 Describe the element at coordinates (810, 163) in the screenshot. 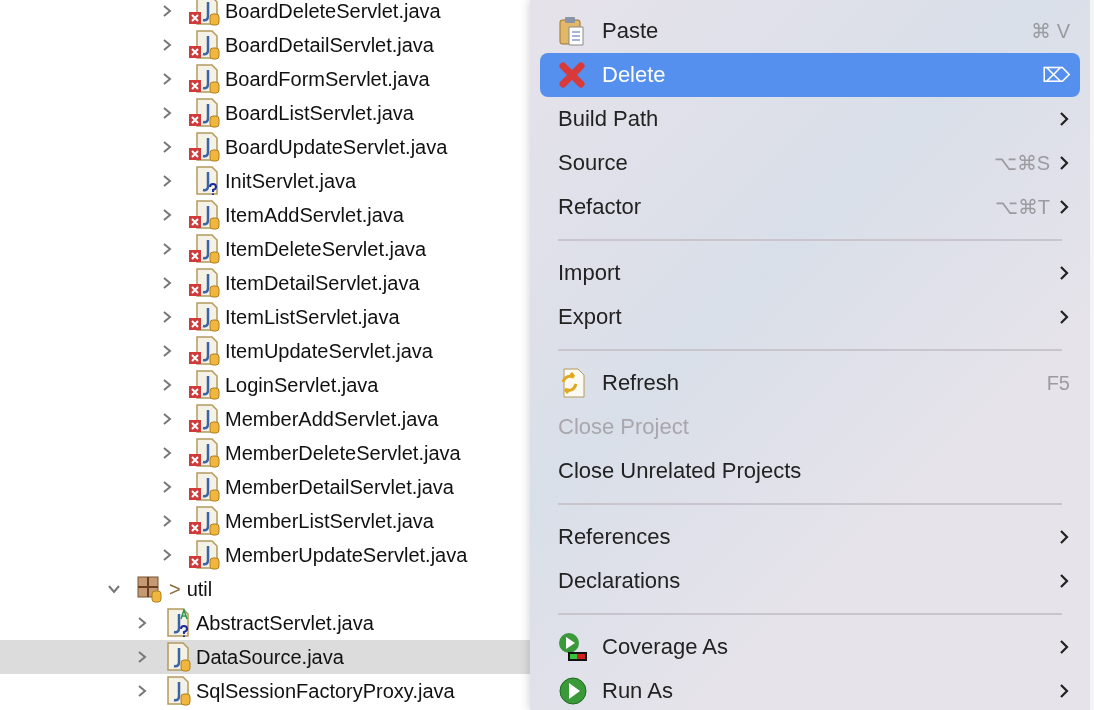

I see `menu-item: Source ⌥⌘S` at that location.